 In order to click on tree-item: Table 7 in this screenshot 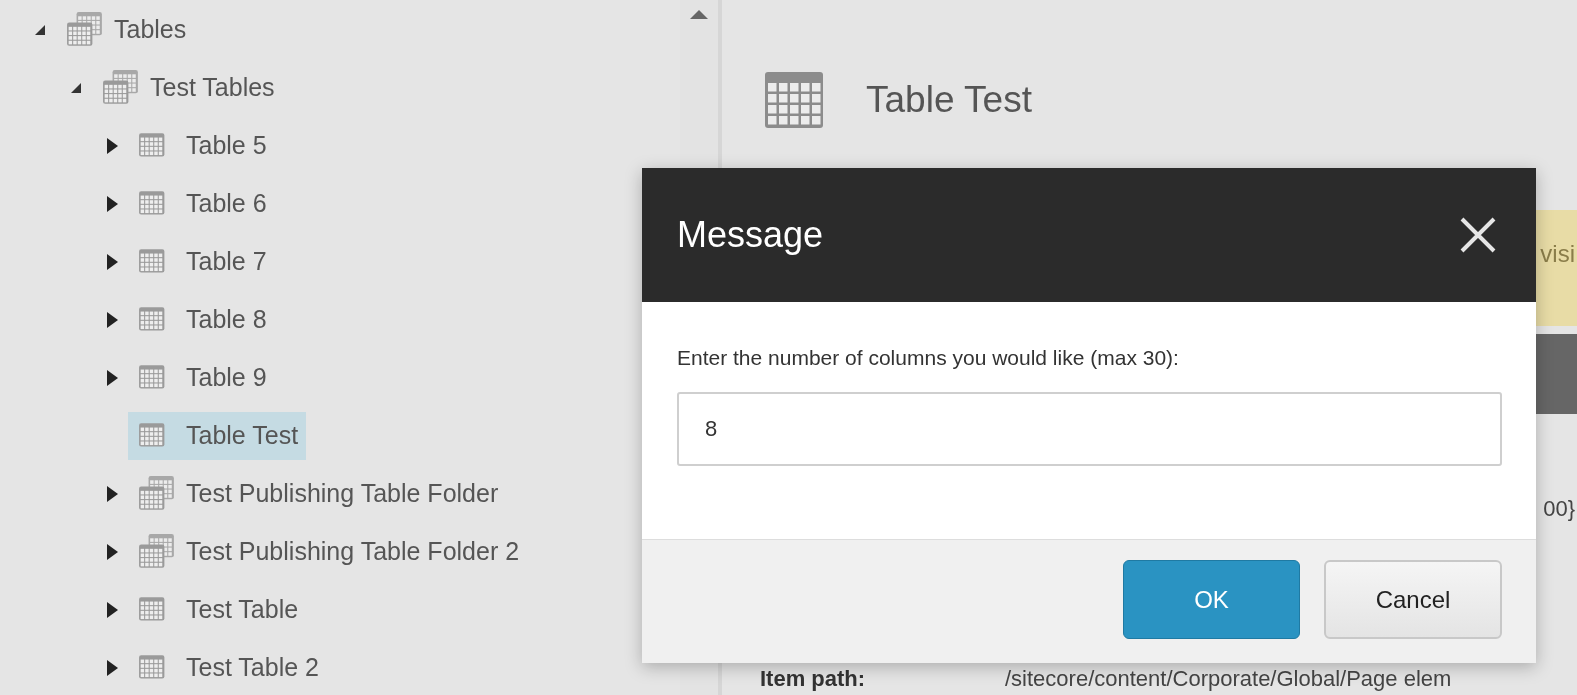, I will do `click(201, 262)`.